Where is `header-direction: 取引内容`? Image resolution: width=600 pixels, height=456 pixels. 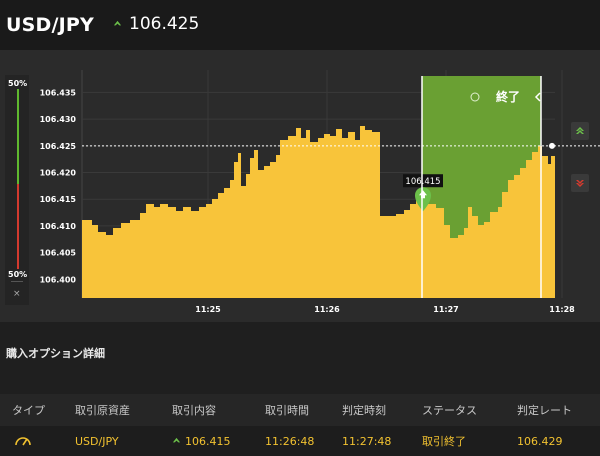 header-direction: 取引内容 is located at coordinates (194, 410).